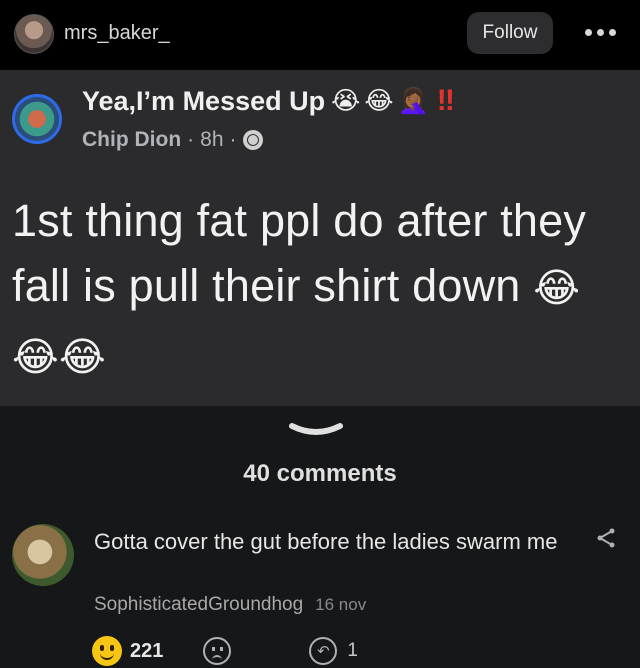 Image resolution: width=640 pixels, height=668 pixels. Describe the element at coordinates (323, 651) in the screenshot. I see `reply-icon: ↶` at that location.